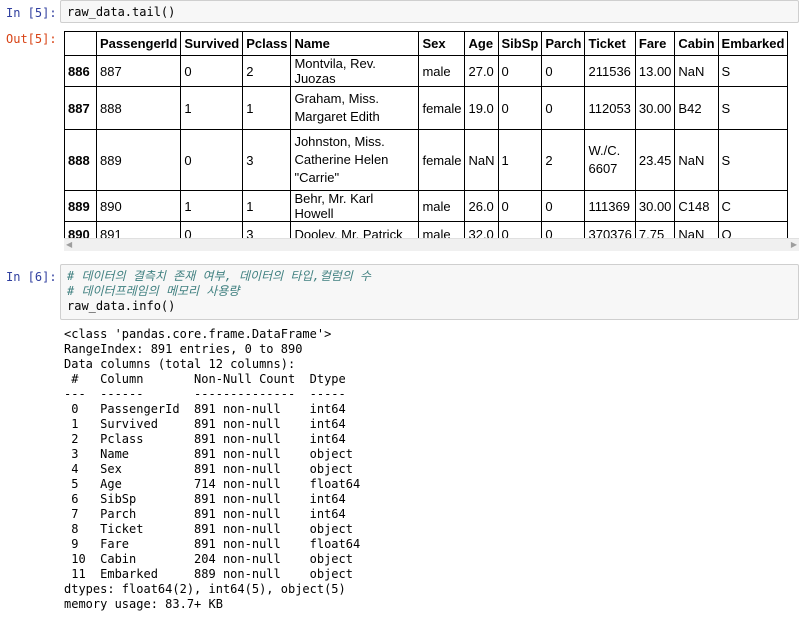  What do you see at coordinates (31, 277) in the screenshot?
I see `cell6-in-prompt: In [6]:` at bounding box center [31, 277].